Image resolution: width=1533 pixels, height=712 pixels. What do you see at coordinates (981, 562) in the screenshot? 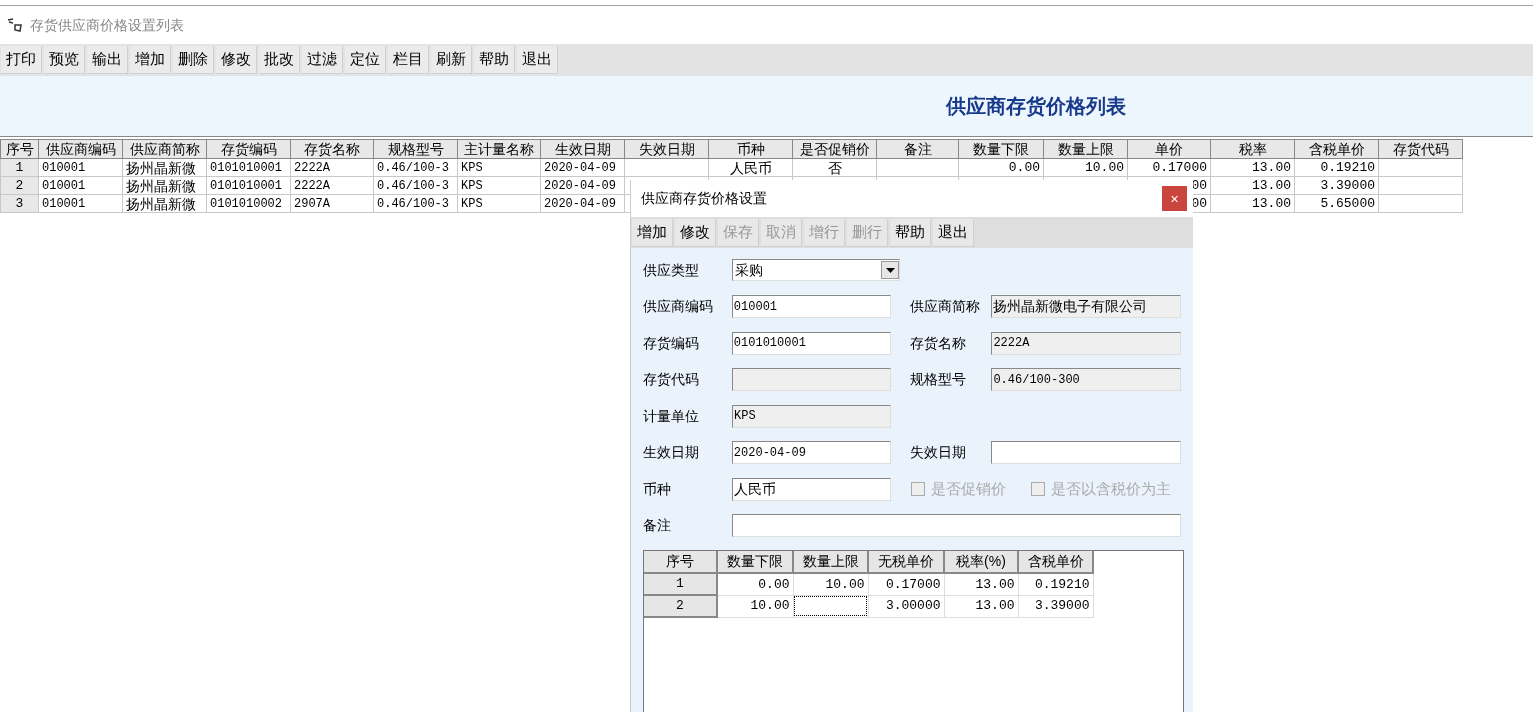
I see `column-header: 税率(%)` at bounding box center [981, 562].